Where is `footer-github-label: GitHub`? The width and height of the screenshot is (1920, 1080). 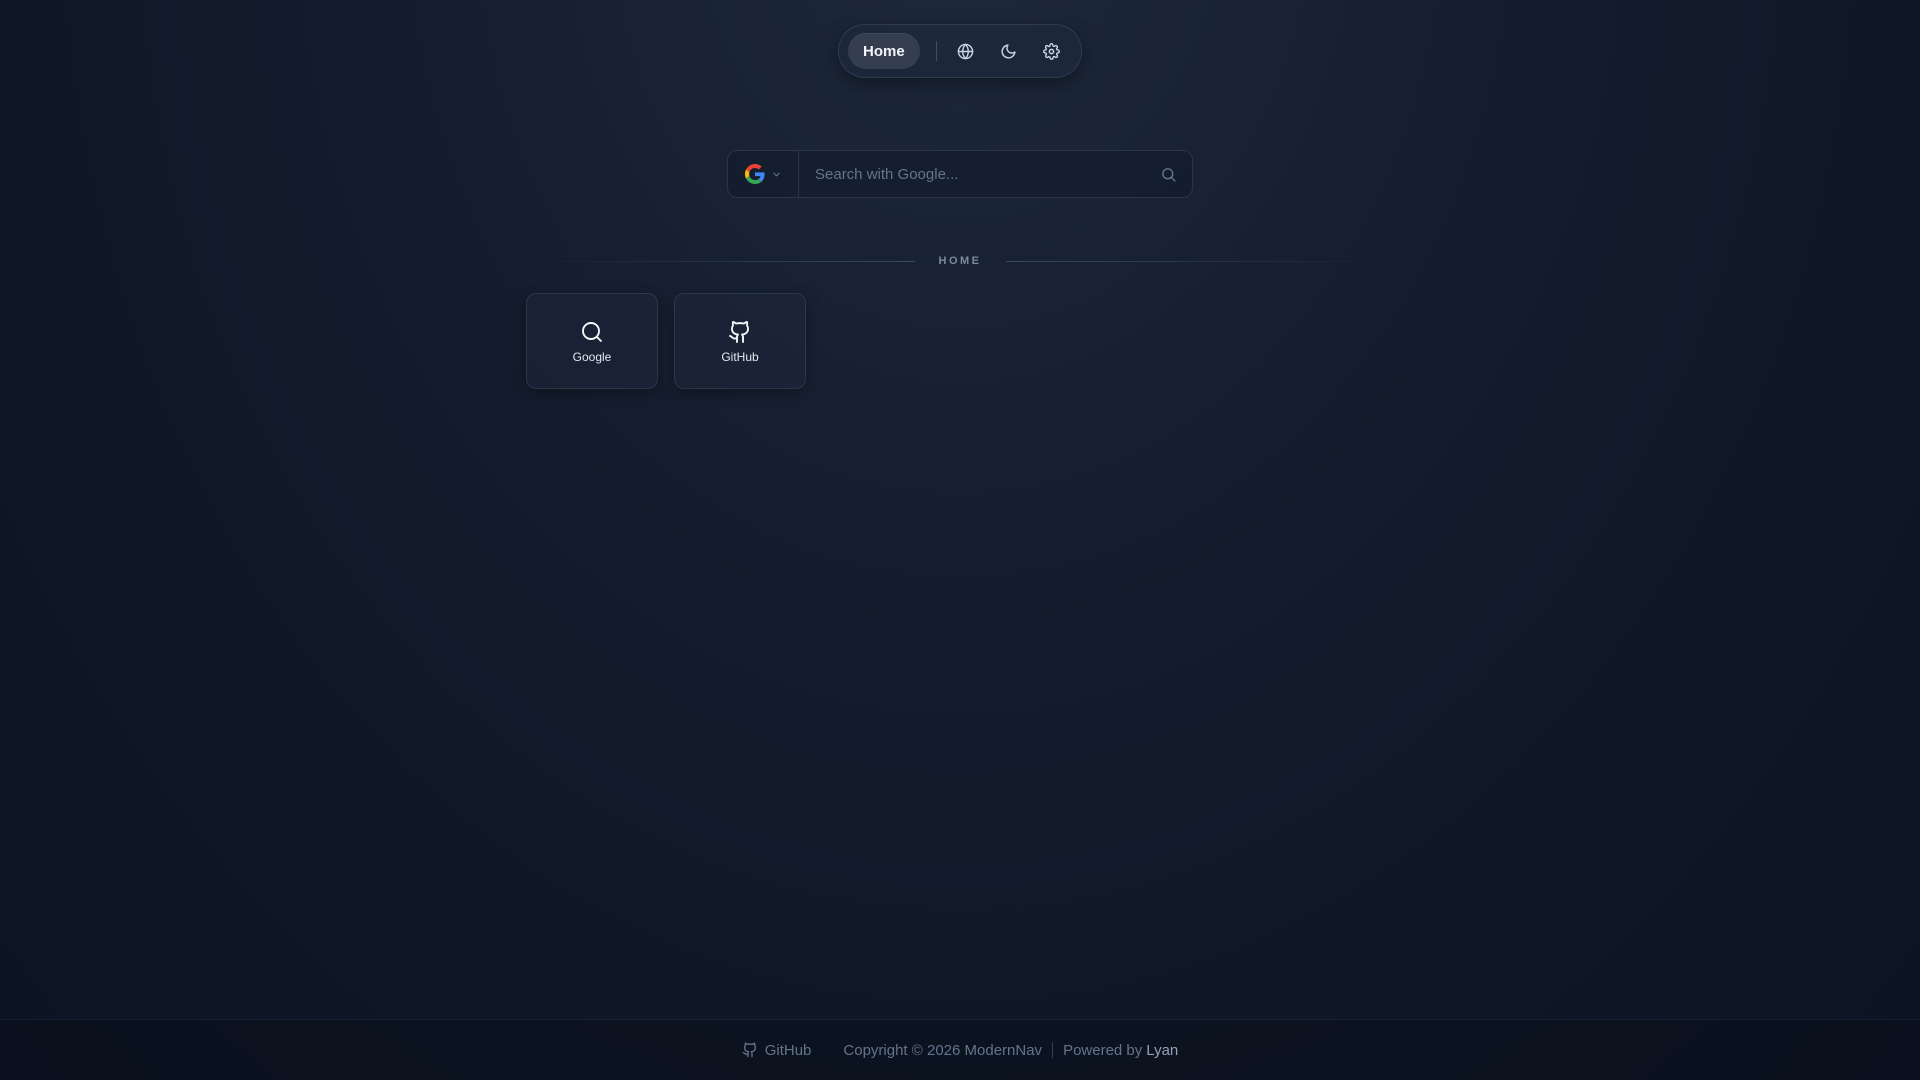
footer-github-label: GitHub is located at coordinates (788, 1050).